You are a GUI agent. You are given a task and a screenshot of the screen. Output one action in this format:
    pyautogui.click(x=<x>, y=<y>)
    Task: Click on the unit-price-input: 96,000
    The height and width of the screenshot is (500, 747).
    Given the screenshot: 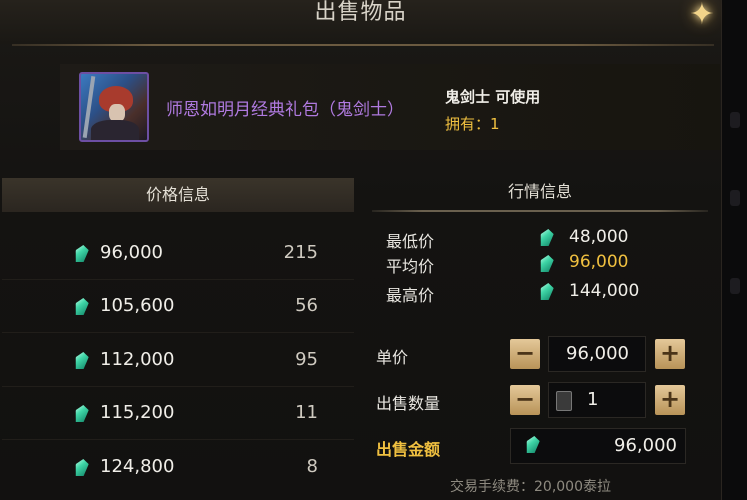 What is the action you would take?
    pyautogui.click(x=597, y=354)
    